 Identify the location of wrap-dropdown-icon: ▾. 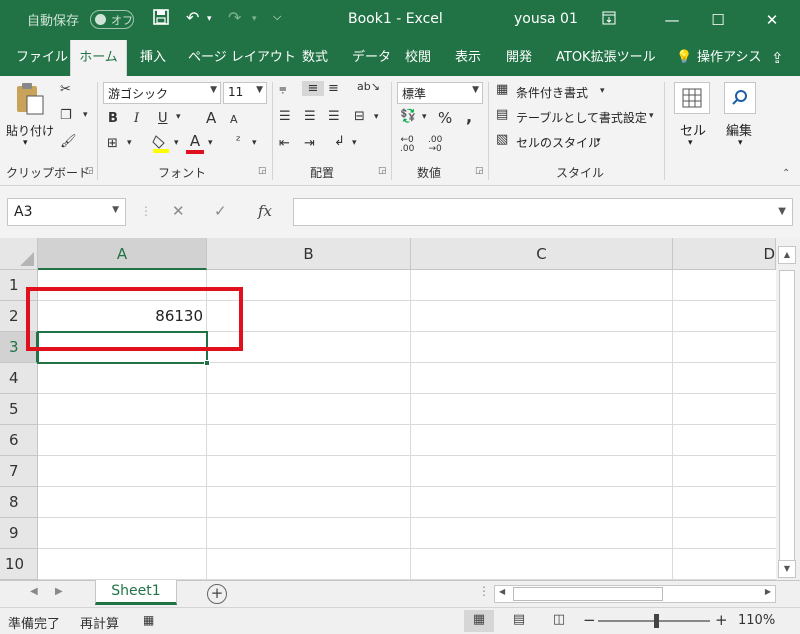
(354, 143).